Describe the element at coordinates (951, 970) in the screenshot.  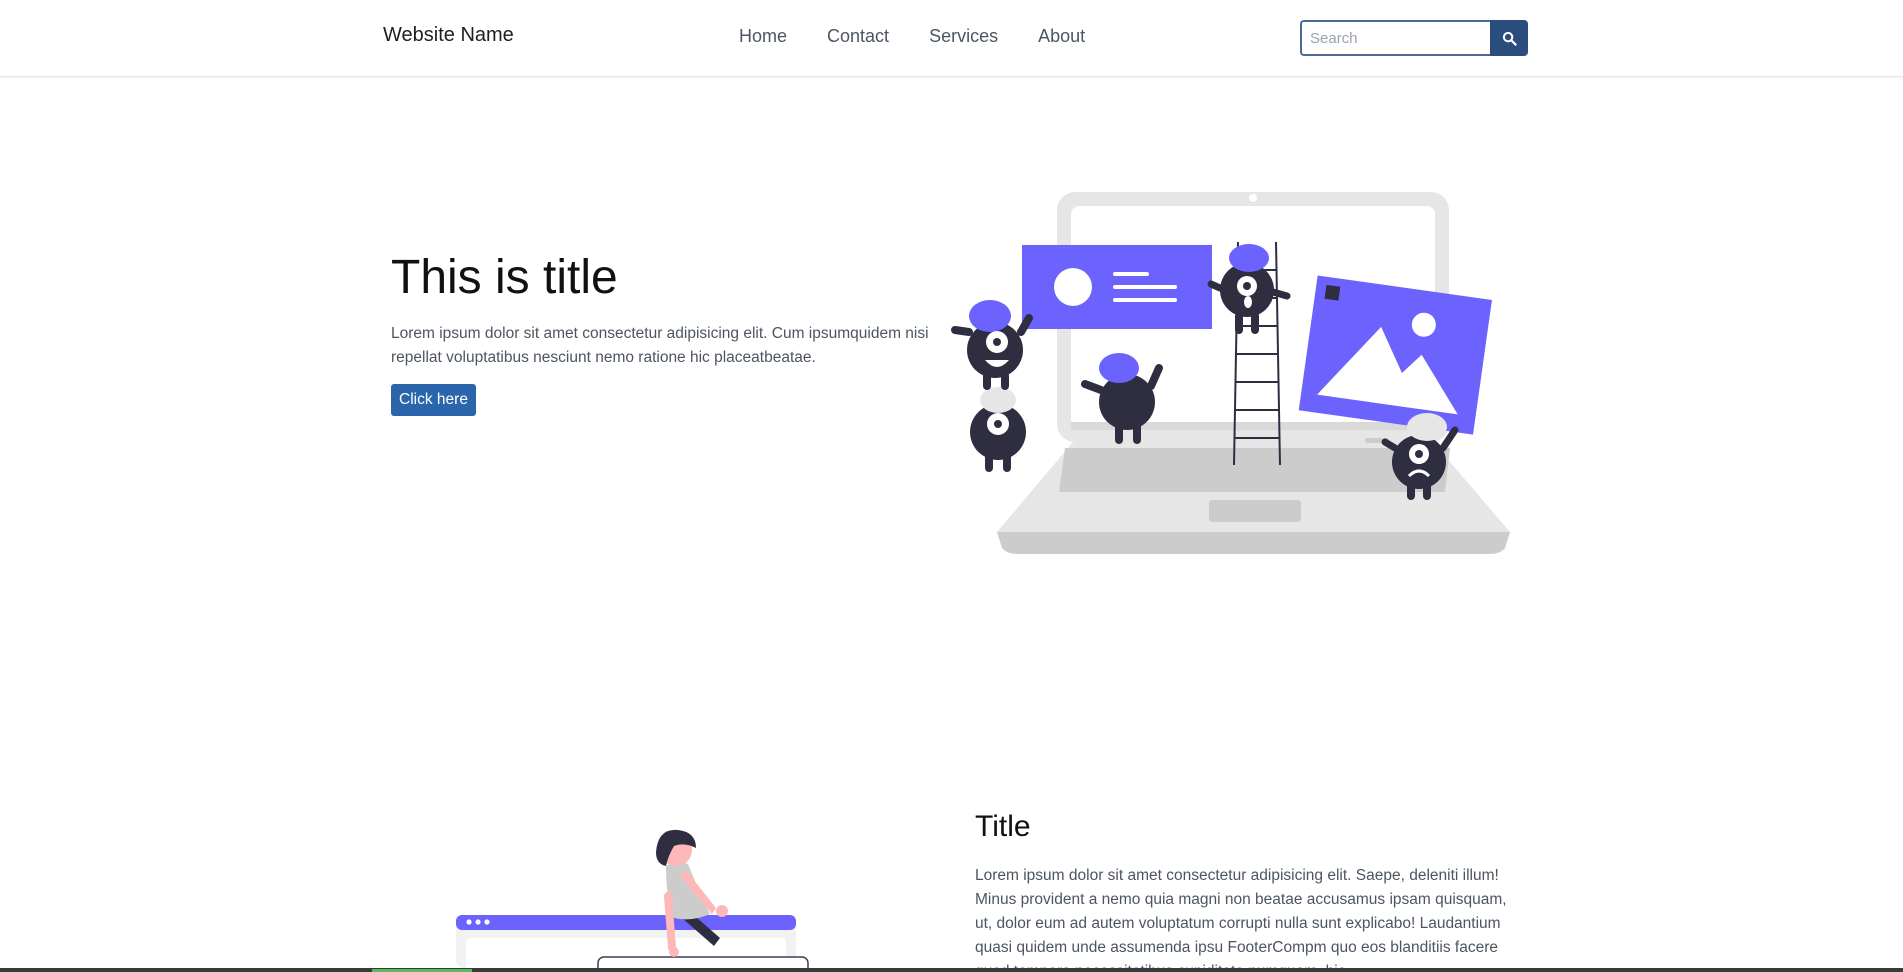
I see `bottom-taskbar-edge` at that location.